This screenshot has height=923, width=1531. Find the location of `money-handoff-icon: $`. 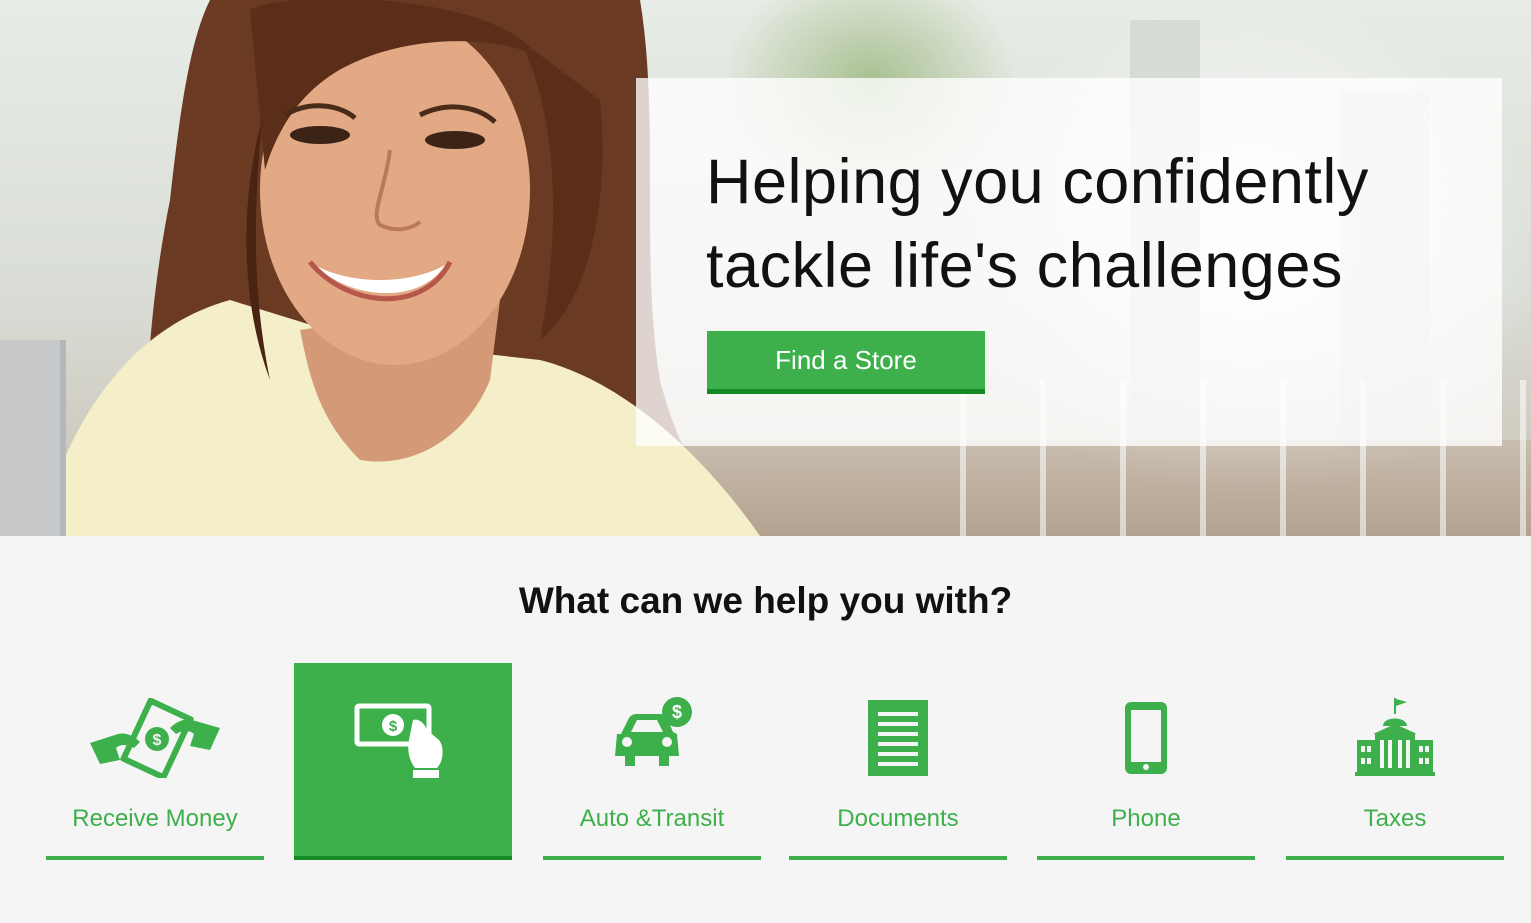

money-handoff-icon: $ is located at coordinates (155, 738).